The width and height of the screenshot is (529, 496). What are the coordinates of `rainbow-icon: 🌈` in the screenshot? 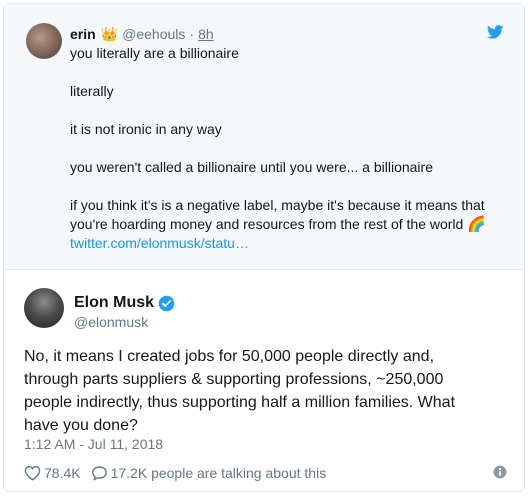 It's located at (476, 224).